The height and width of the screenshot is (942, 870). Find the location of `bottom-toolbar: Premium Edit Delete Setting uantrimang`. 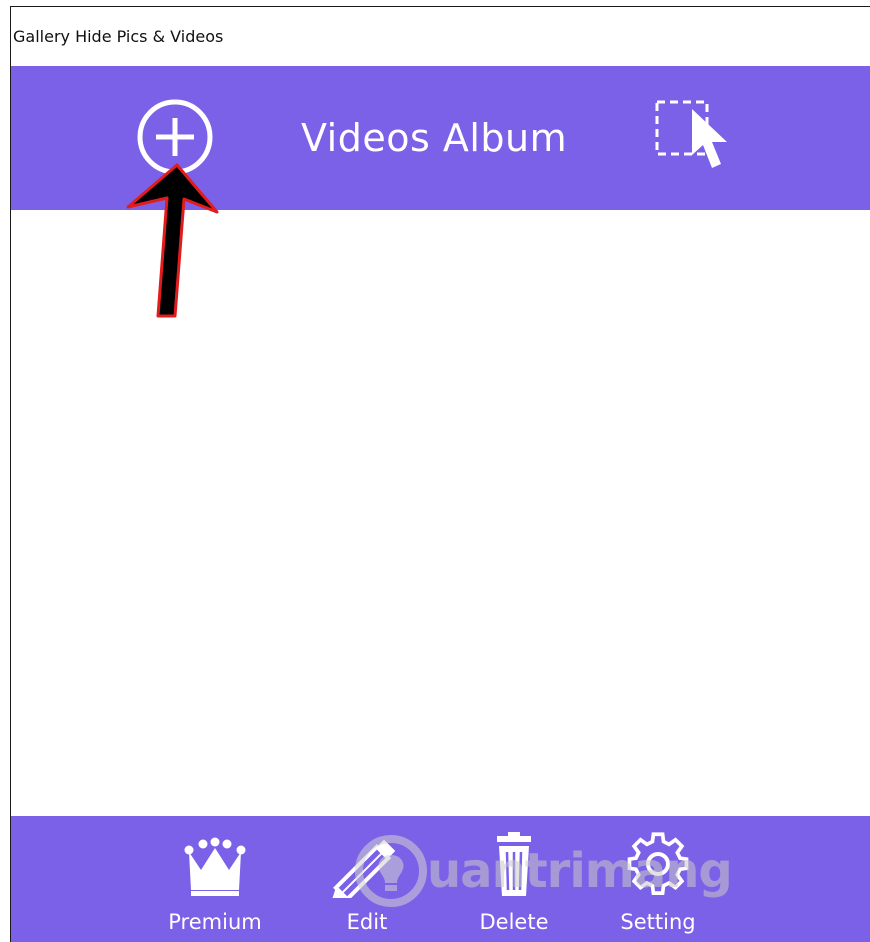

bottom-toolbar: Premium Edit Delete Setting uantrimang is located at coordinates (440, 879).